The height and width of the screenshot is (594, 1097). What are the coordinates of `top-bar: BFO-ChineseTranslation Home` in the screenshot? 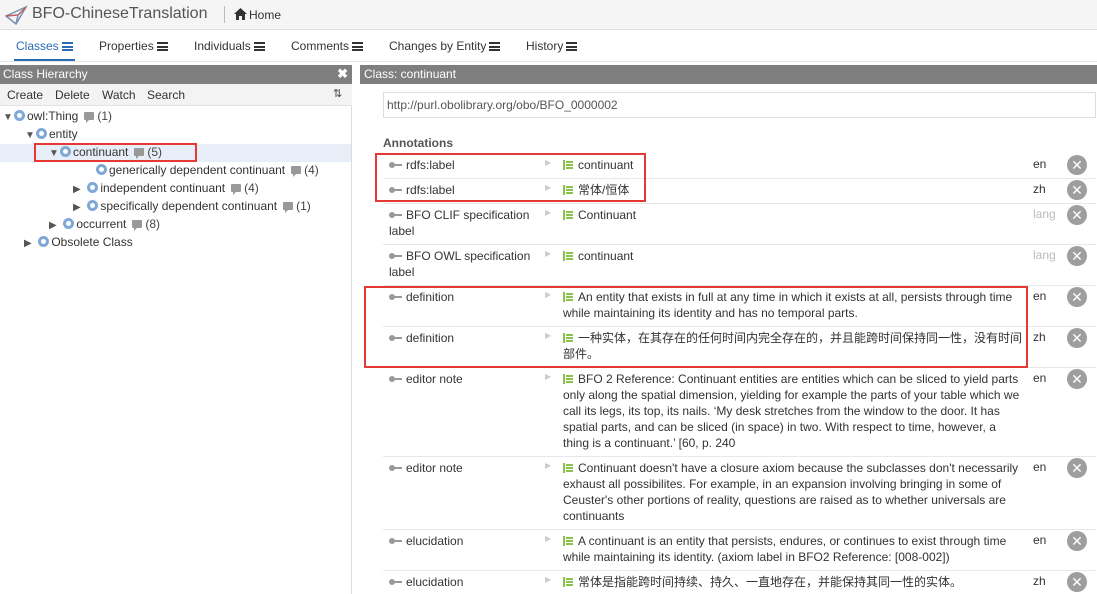 It's located at (548, 15).